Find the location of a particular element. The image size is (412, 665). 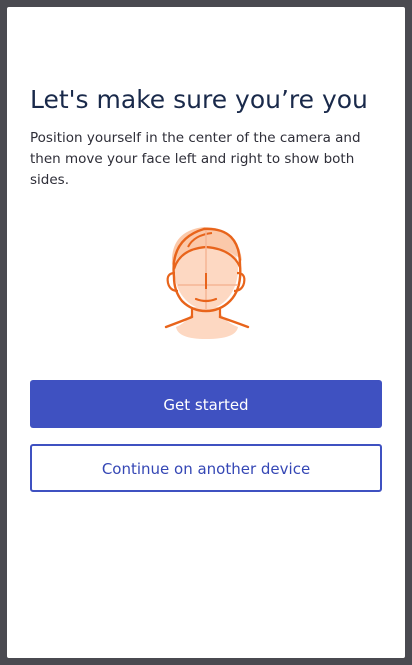

continue-on-another-device-button: Continue on another device is located at coordinates (206, 468).